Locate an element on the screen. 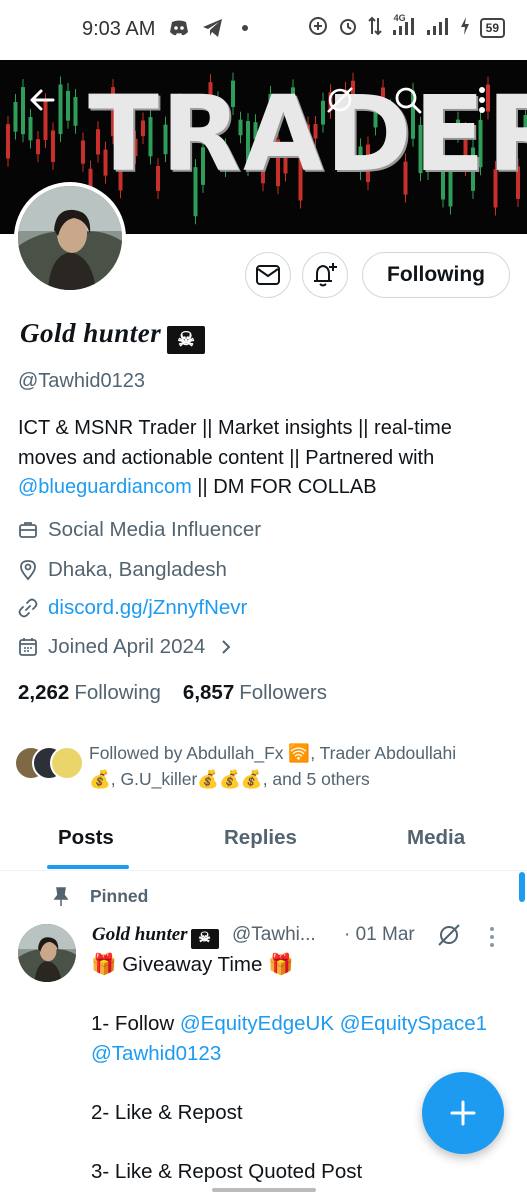 This screenshot has width=527, height=1200. home-indicator is located at coordinates (264, 1190).